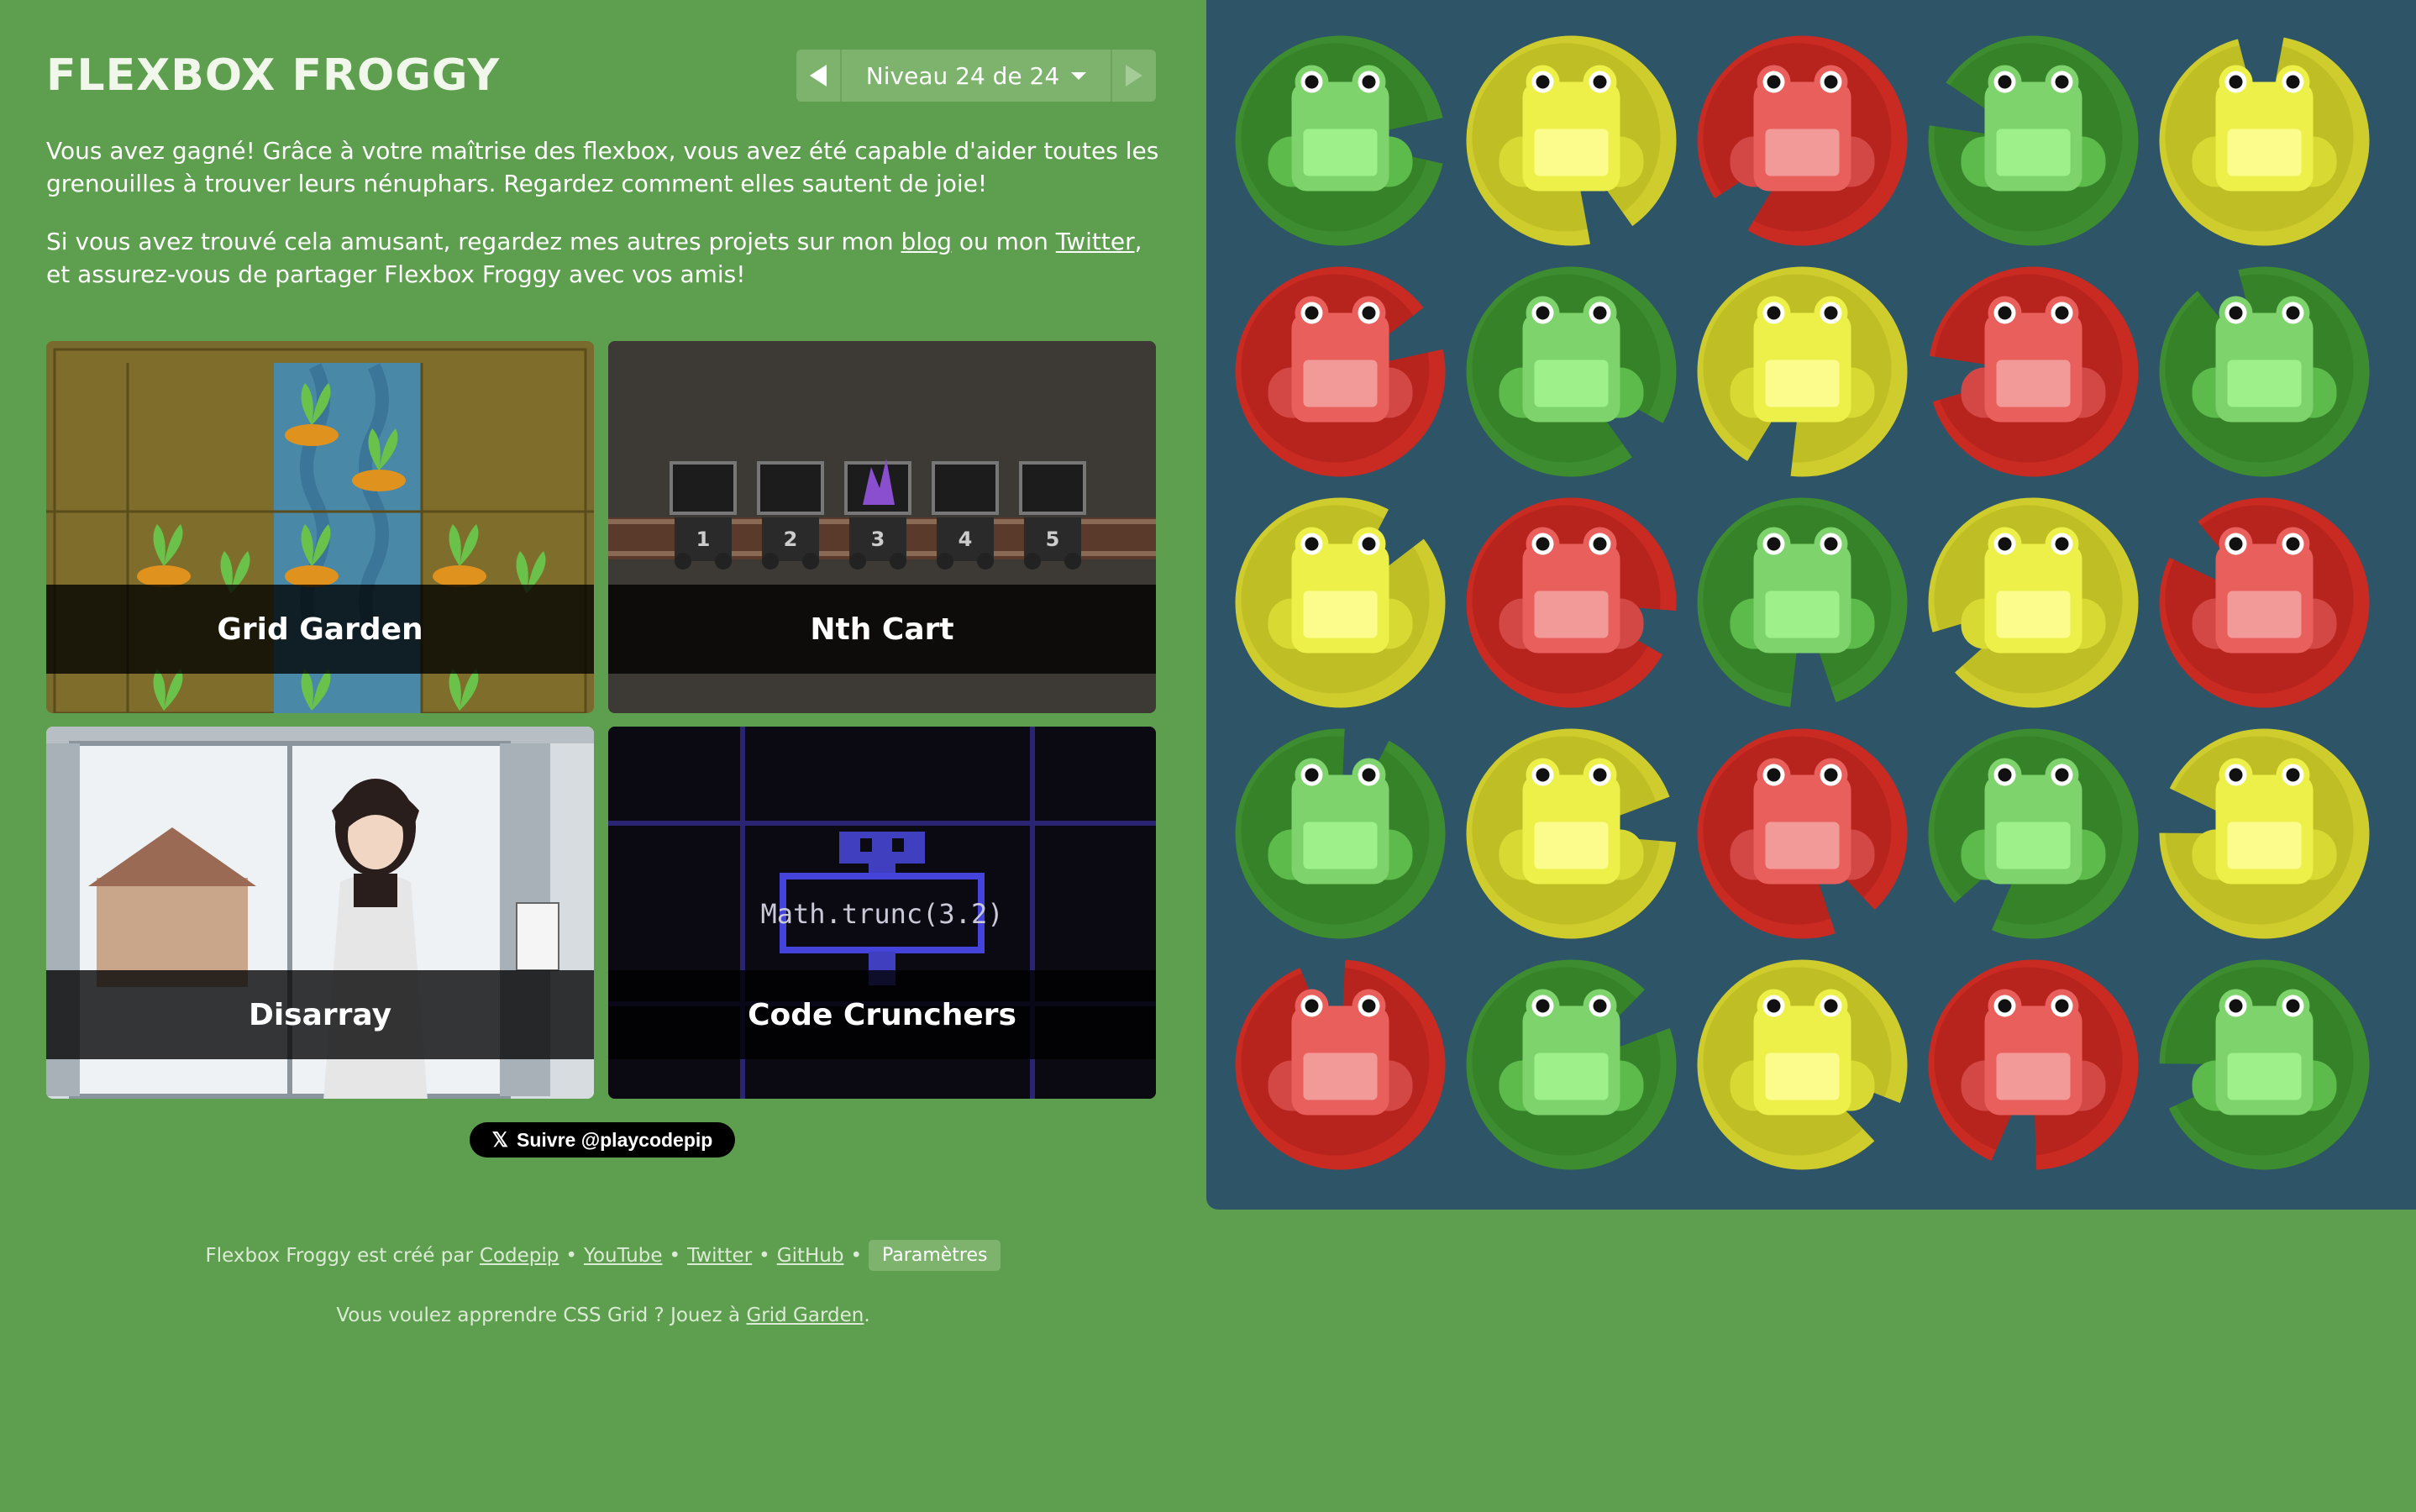 Image resolution: width=2416 pixels, height=1512 pixels. Describe the element at coordinates (320, 629) in the screenshot. I see `project-card-label: Grid Garden` at that location.